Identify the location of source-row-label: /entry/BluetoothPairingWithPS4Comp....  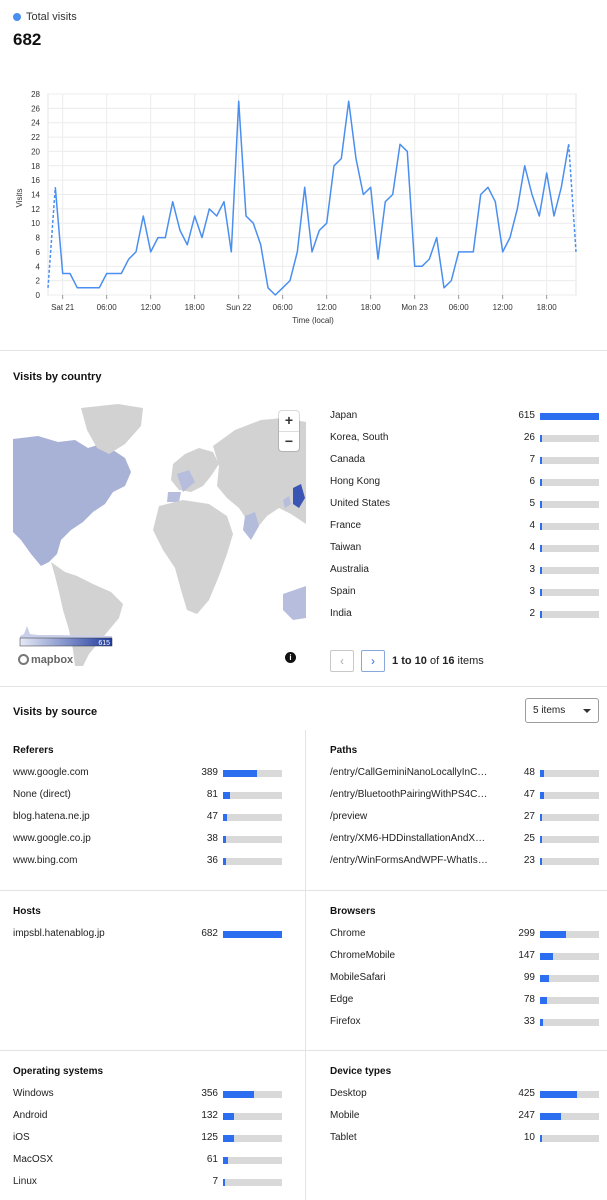
(409, 794).